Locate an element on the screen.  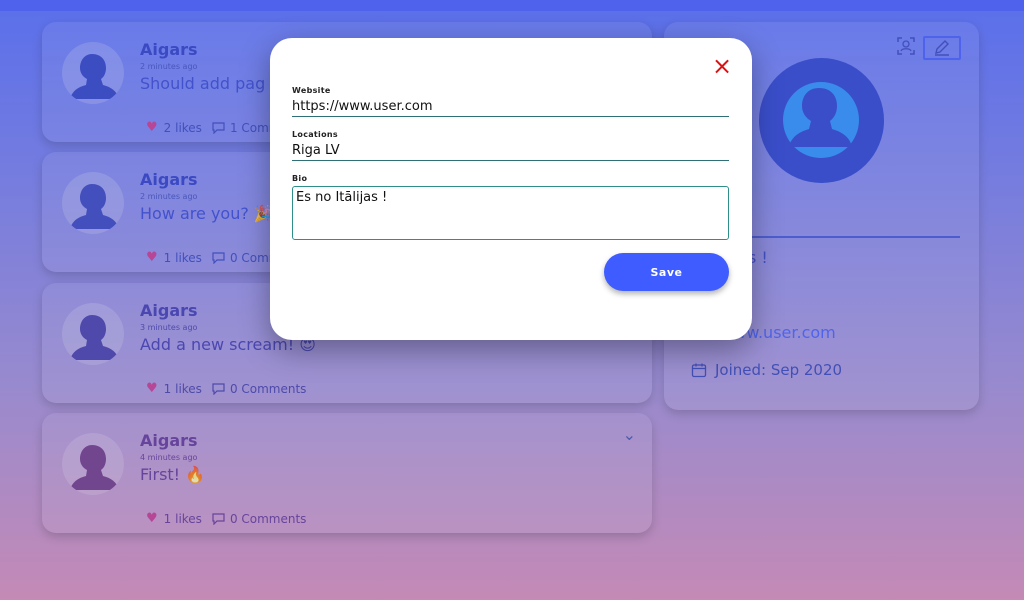
location-label: Locations is located at coordinates (315, 134).